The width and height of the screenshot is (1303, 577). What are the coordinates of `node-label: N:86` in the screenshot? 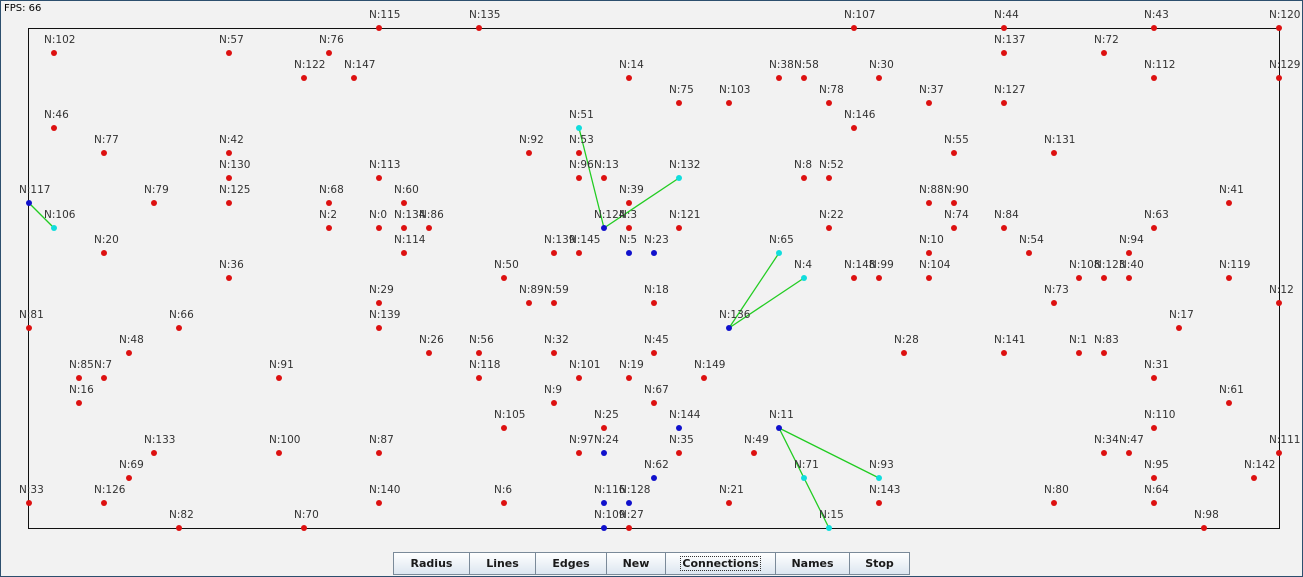 It's located at (431, 215).